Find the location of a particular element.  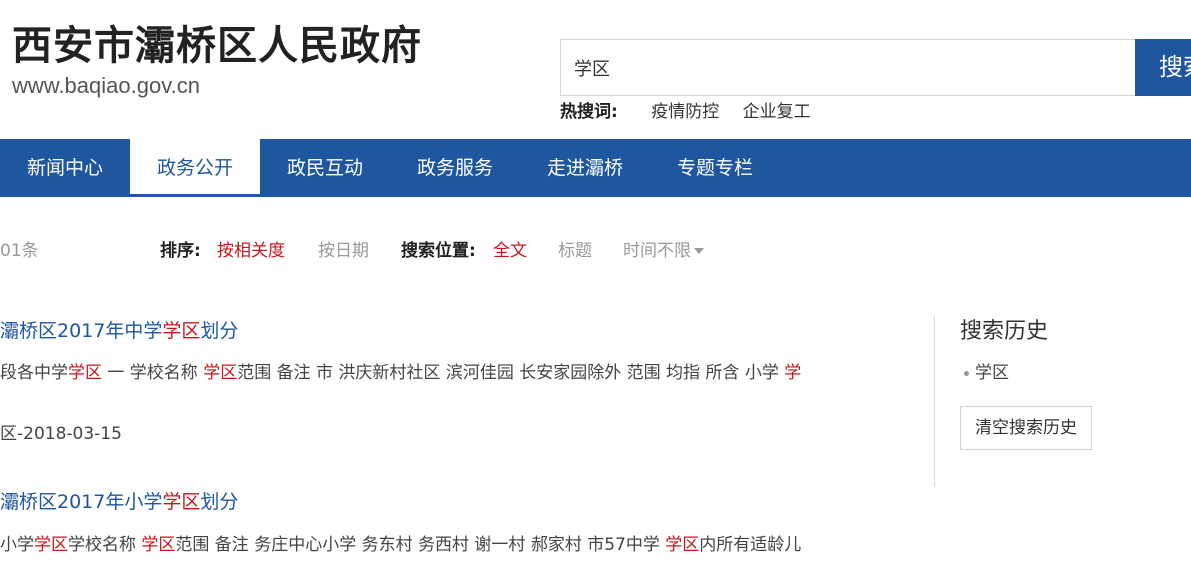

search-box is located at coordinates (848, 67).